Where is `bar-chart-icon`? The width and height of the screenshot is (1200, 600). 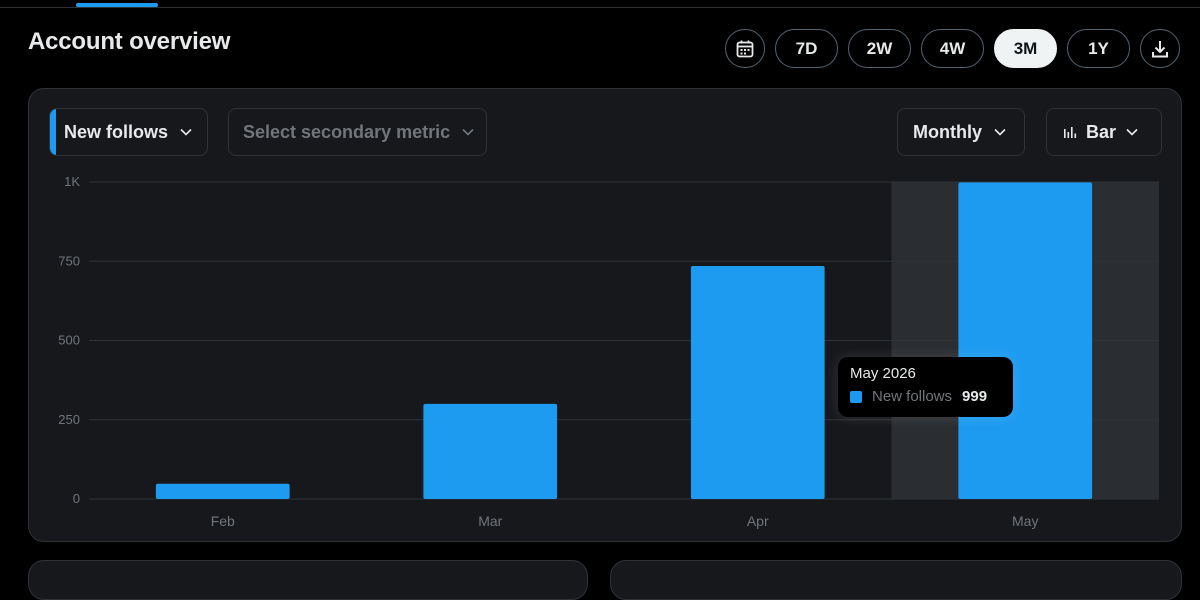
bar-chart-icon is located at coordinates (1070, 132).